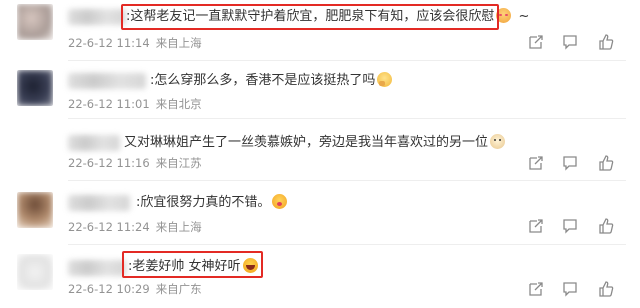 This screenshot has width=640, height=308. Describe the element at coordinates (498, 141) in the screenshot. I see `dog-face-icon` at that location.